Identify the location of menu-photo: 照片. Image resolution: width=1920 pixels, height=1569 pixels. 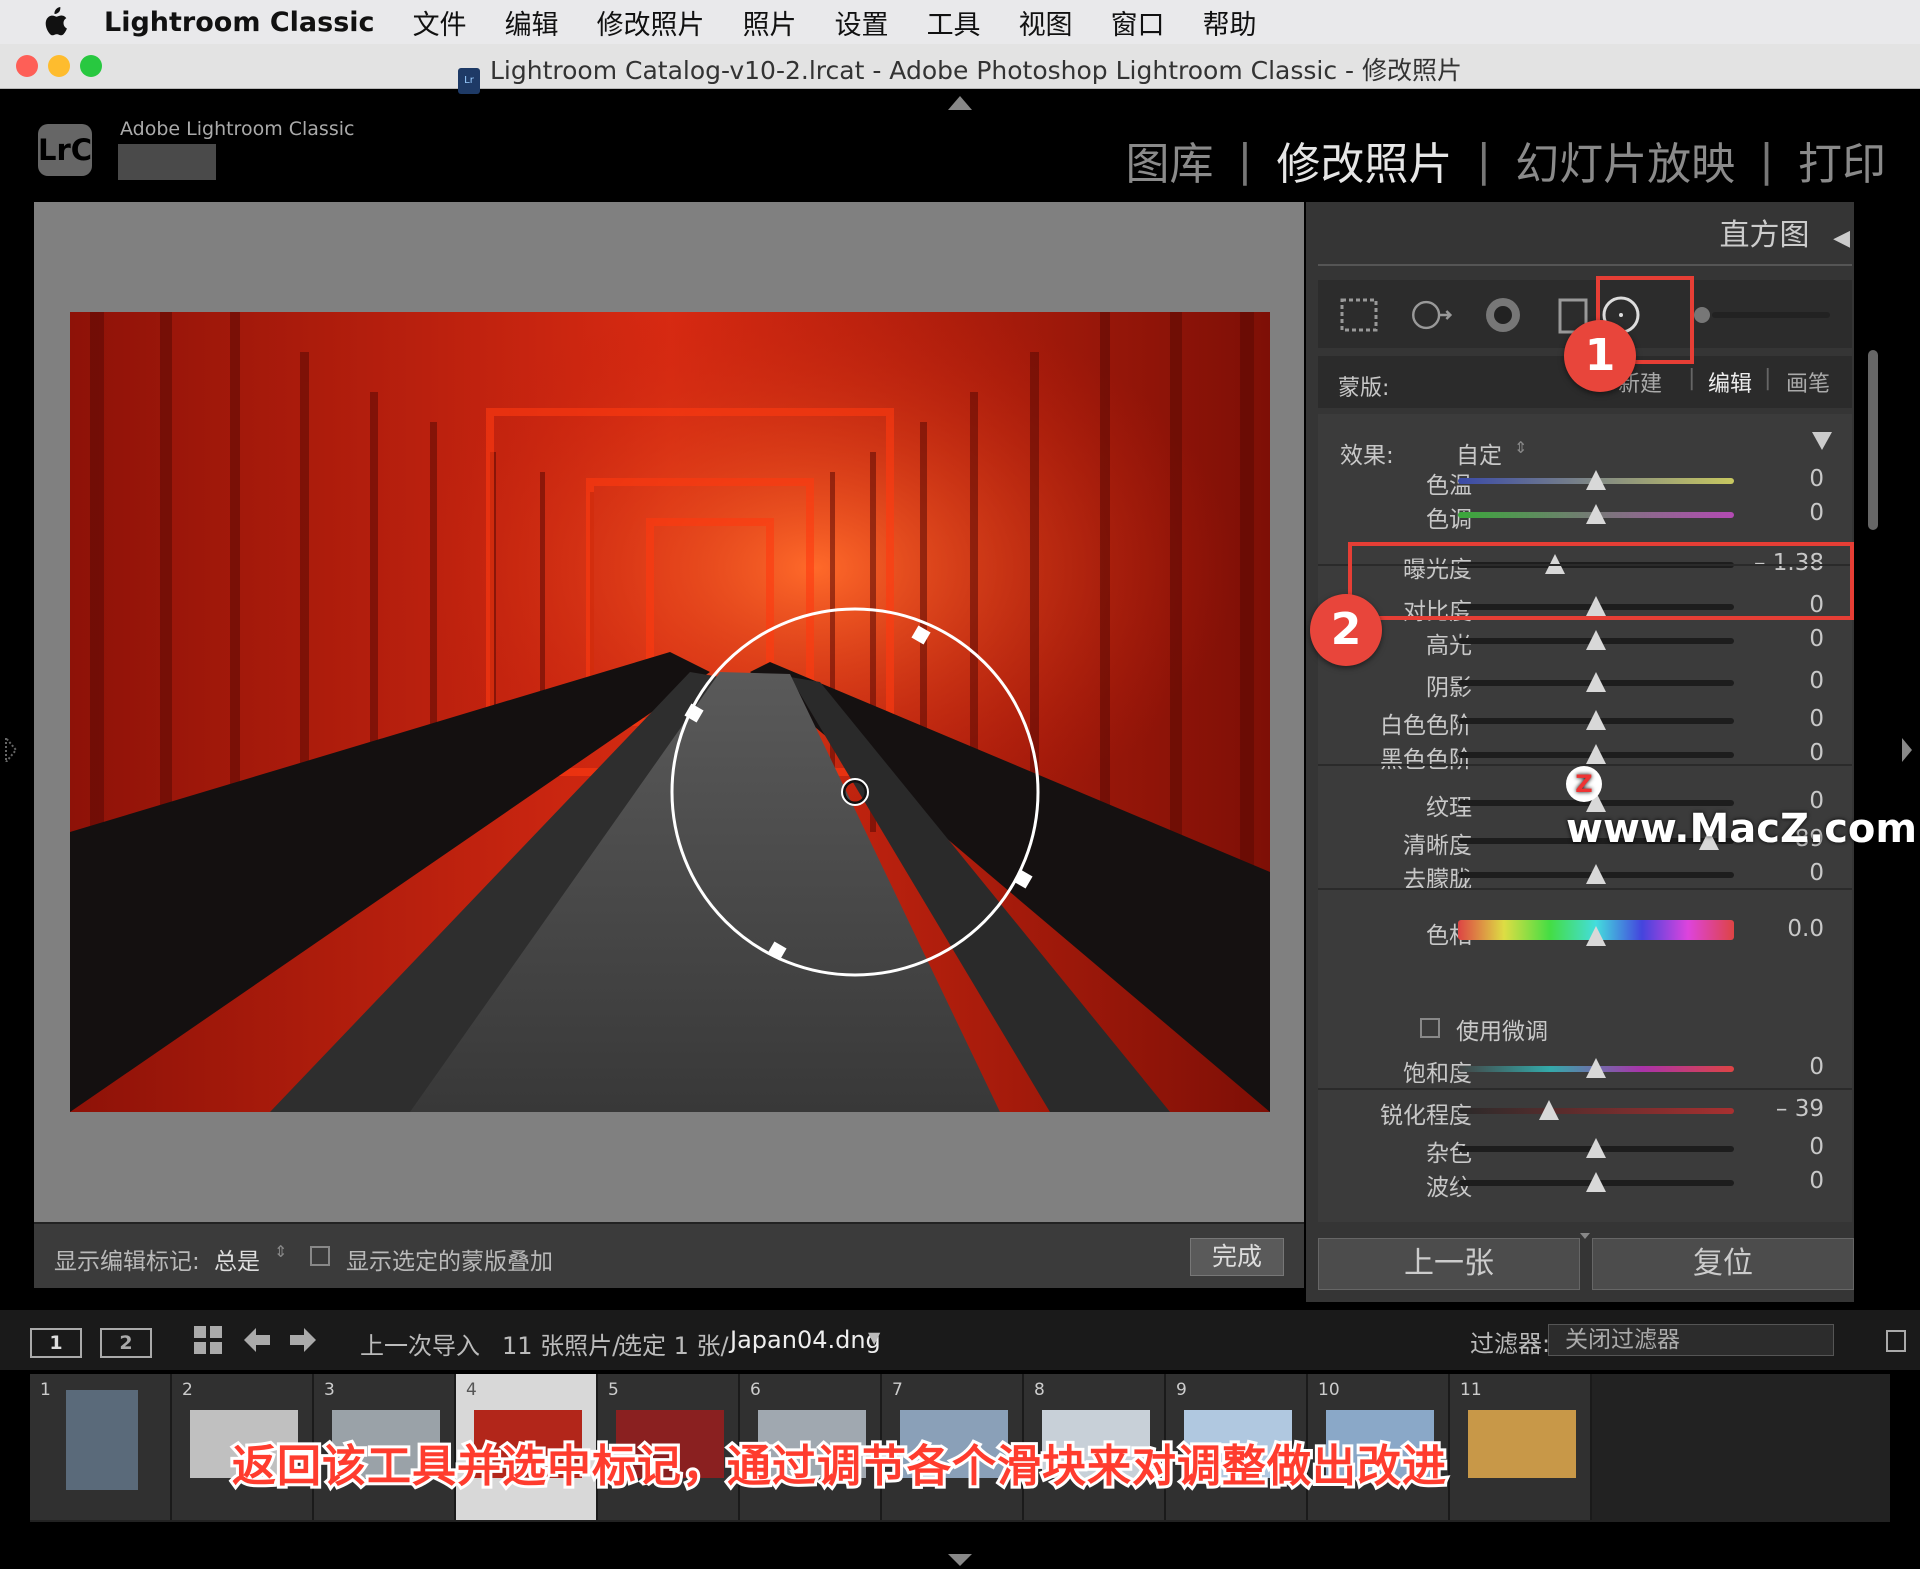
(770, 22).